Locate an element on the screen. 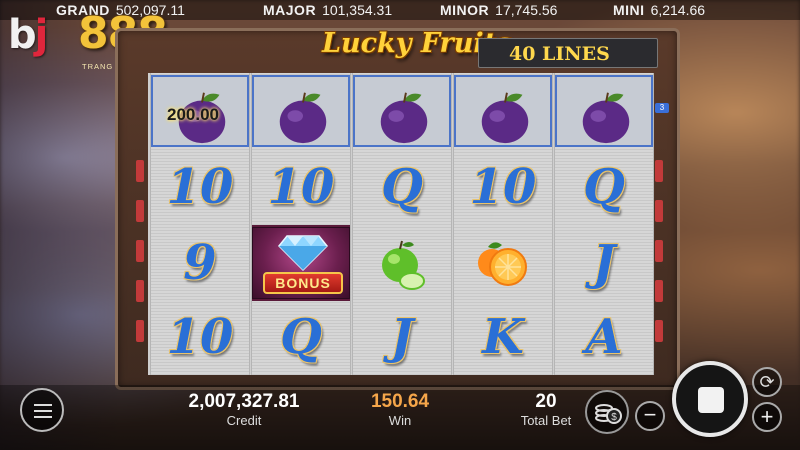 The image size is (800, 450). lines-indicator: 40 LINES is located at coordinates (568, 53).